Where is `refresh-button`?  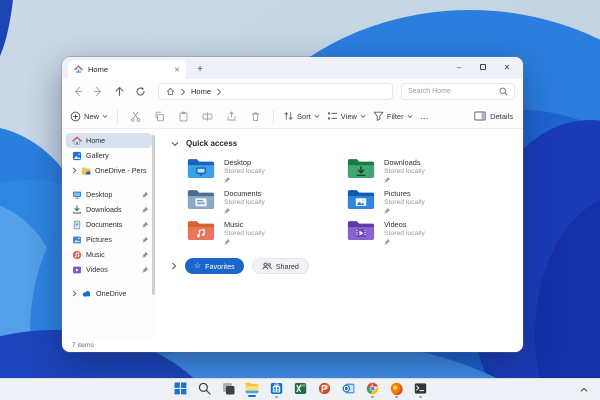
refresh-button is located at coordinates (140, 92).